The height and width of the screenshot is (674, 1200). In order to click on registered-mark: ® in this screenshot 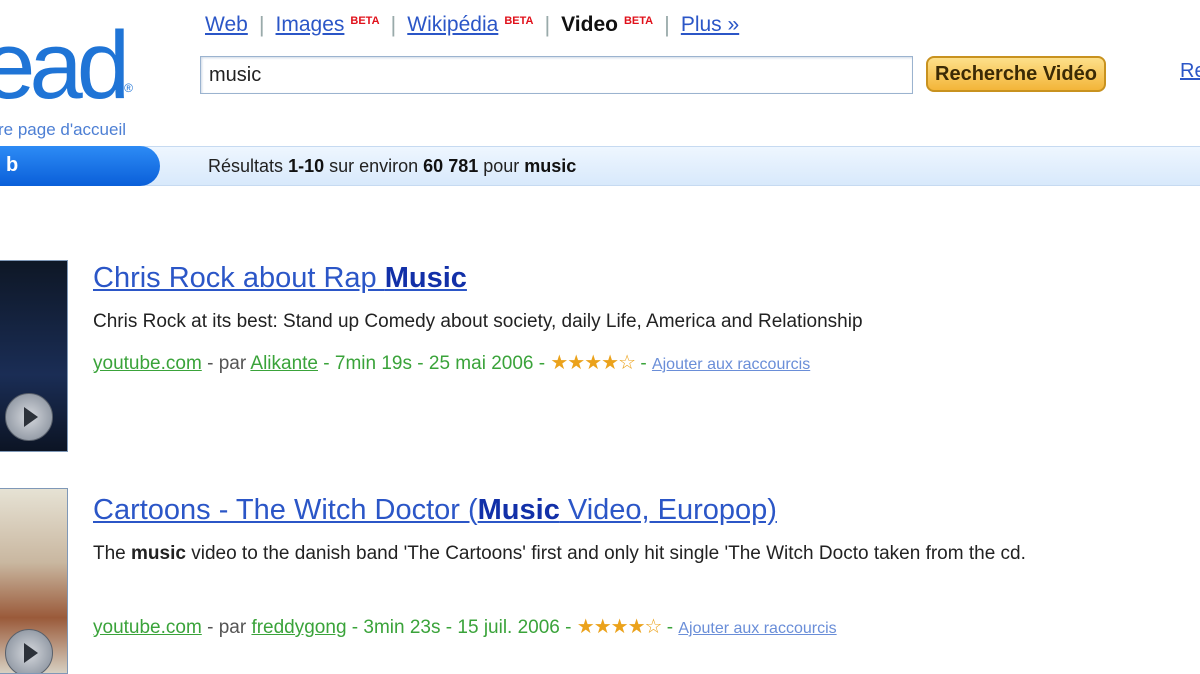, I will do `click(129, 88)`.